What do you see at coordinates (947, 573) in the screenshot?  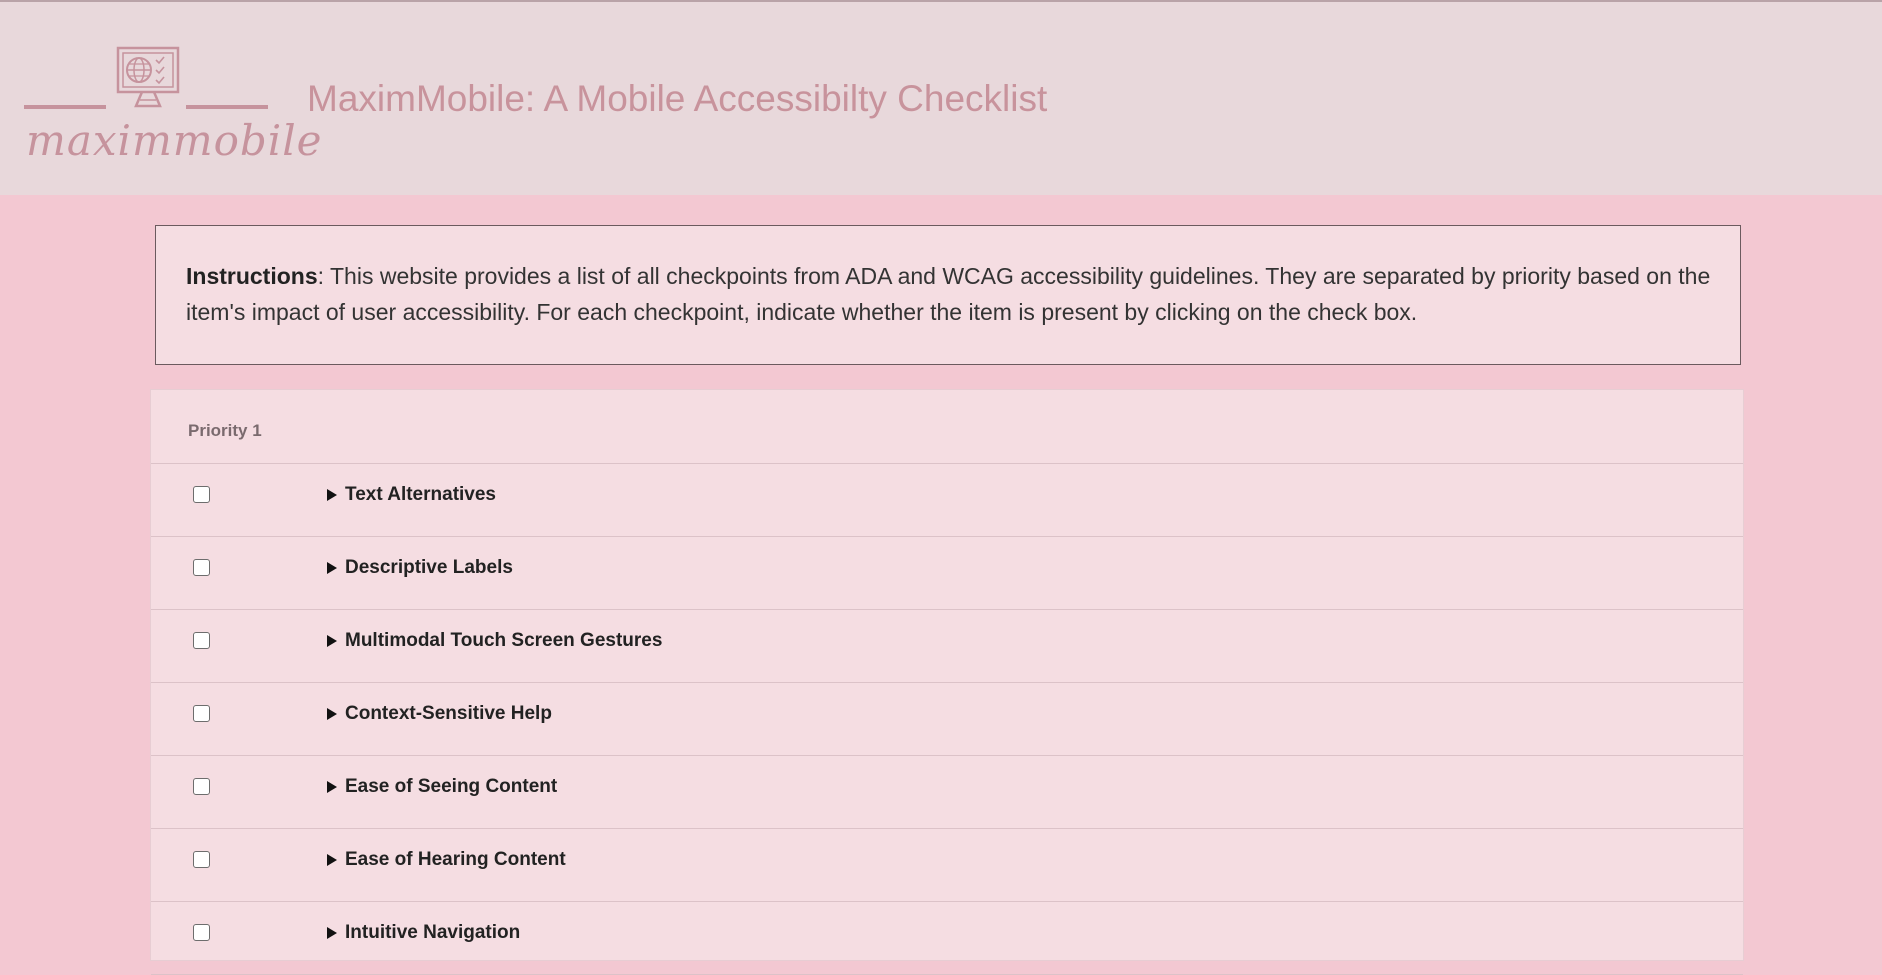 I see `checklist-row: Descriptive Labels` at bounding box center [947, 573].